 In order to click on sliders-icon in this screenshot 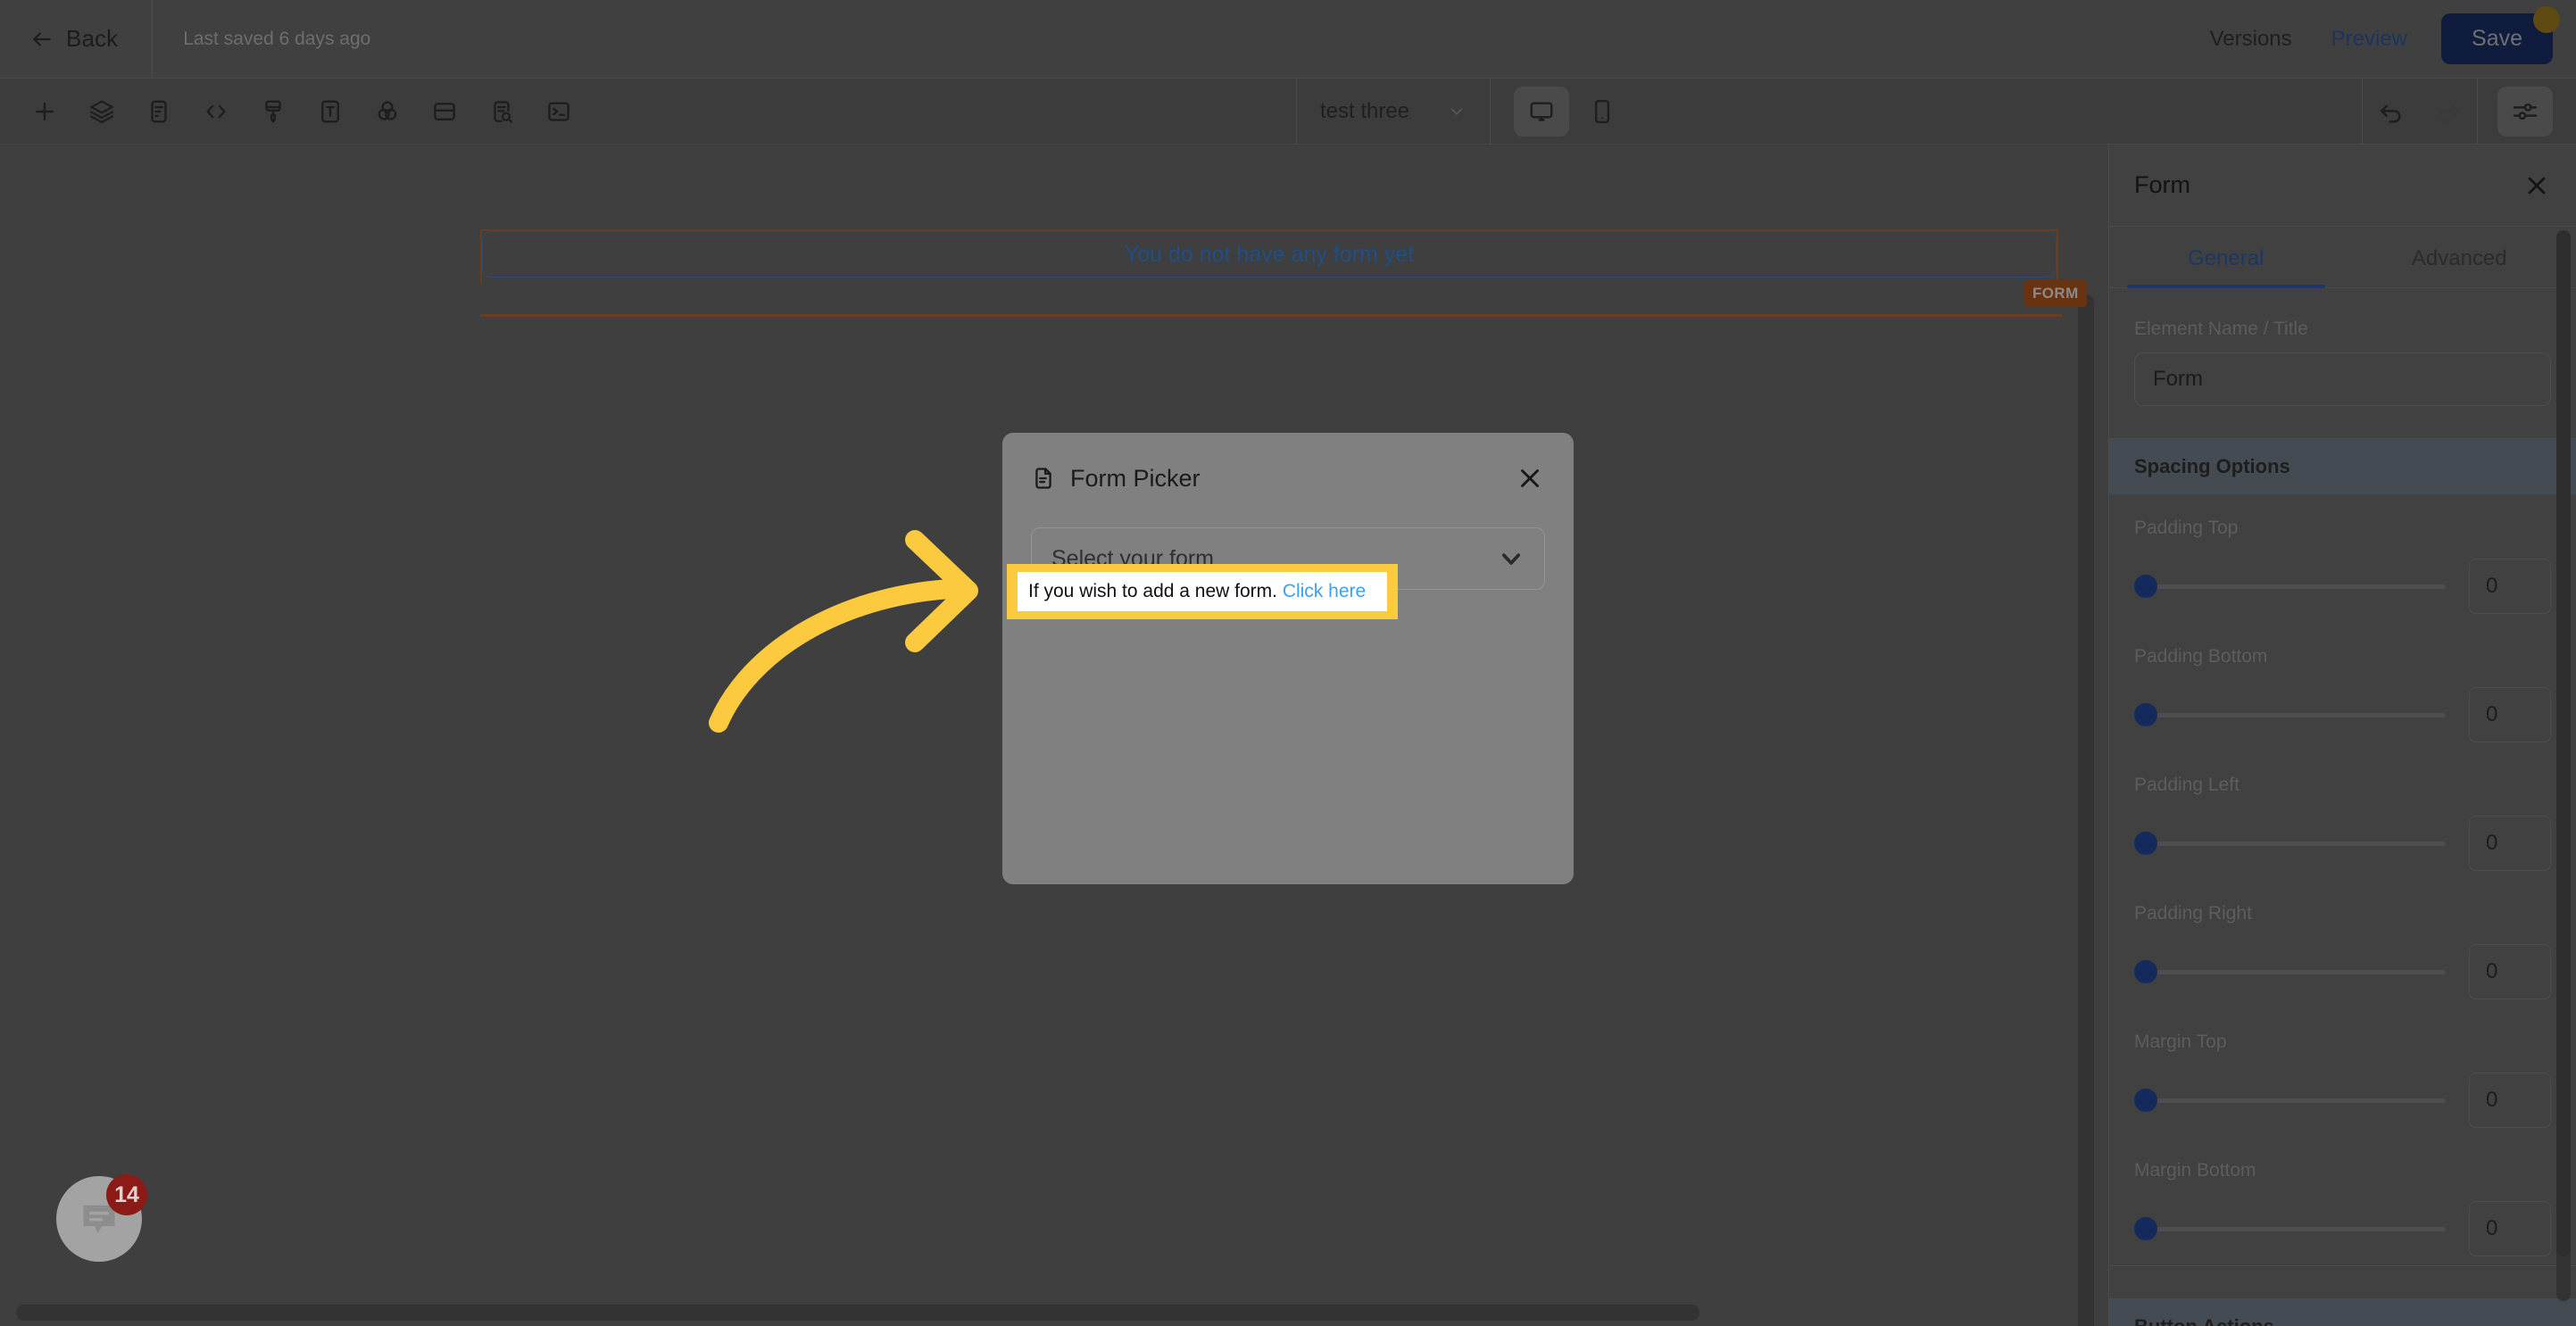, I will do `click(2526, 111)`.